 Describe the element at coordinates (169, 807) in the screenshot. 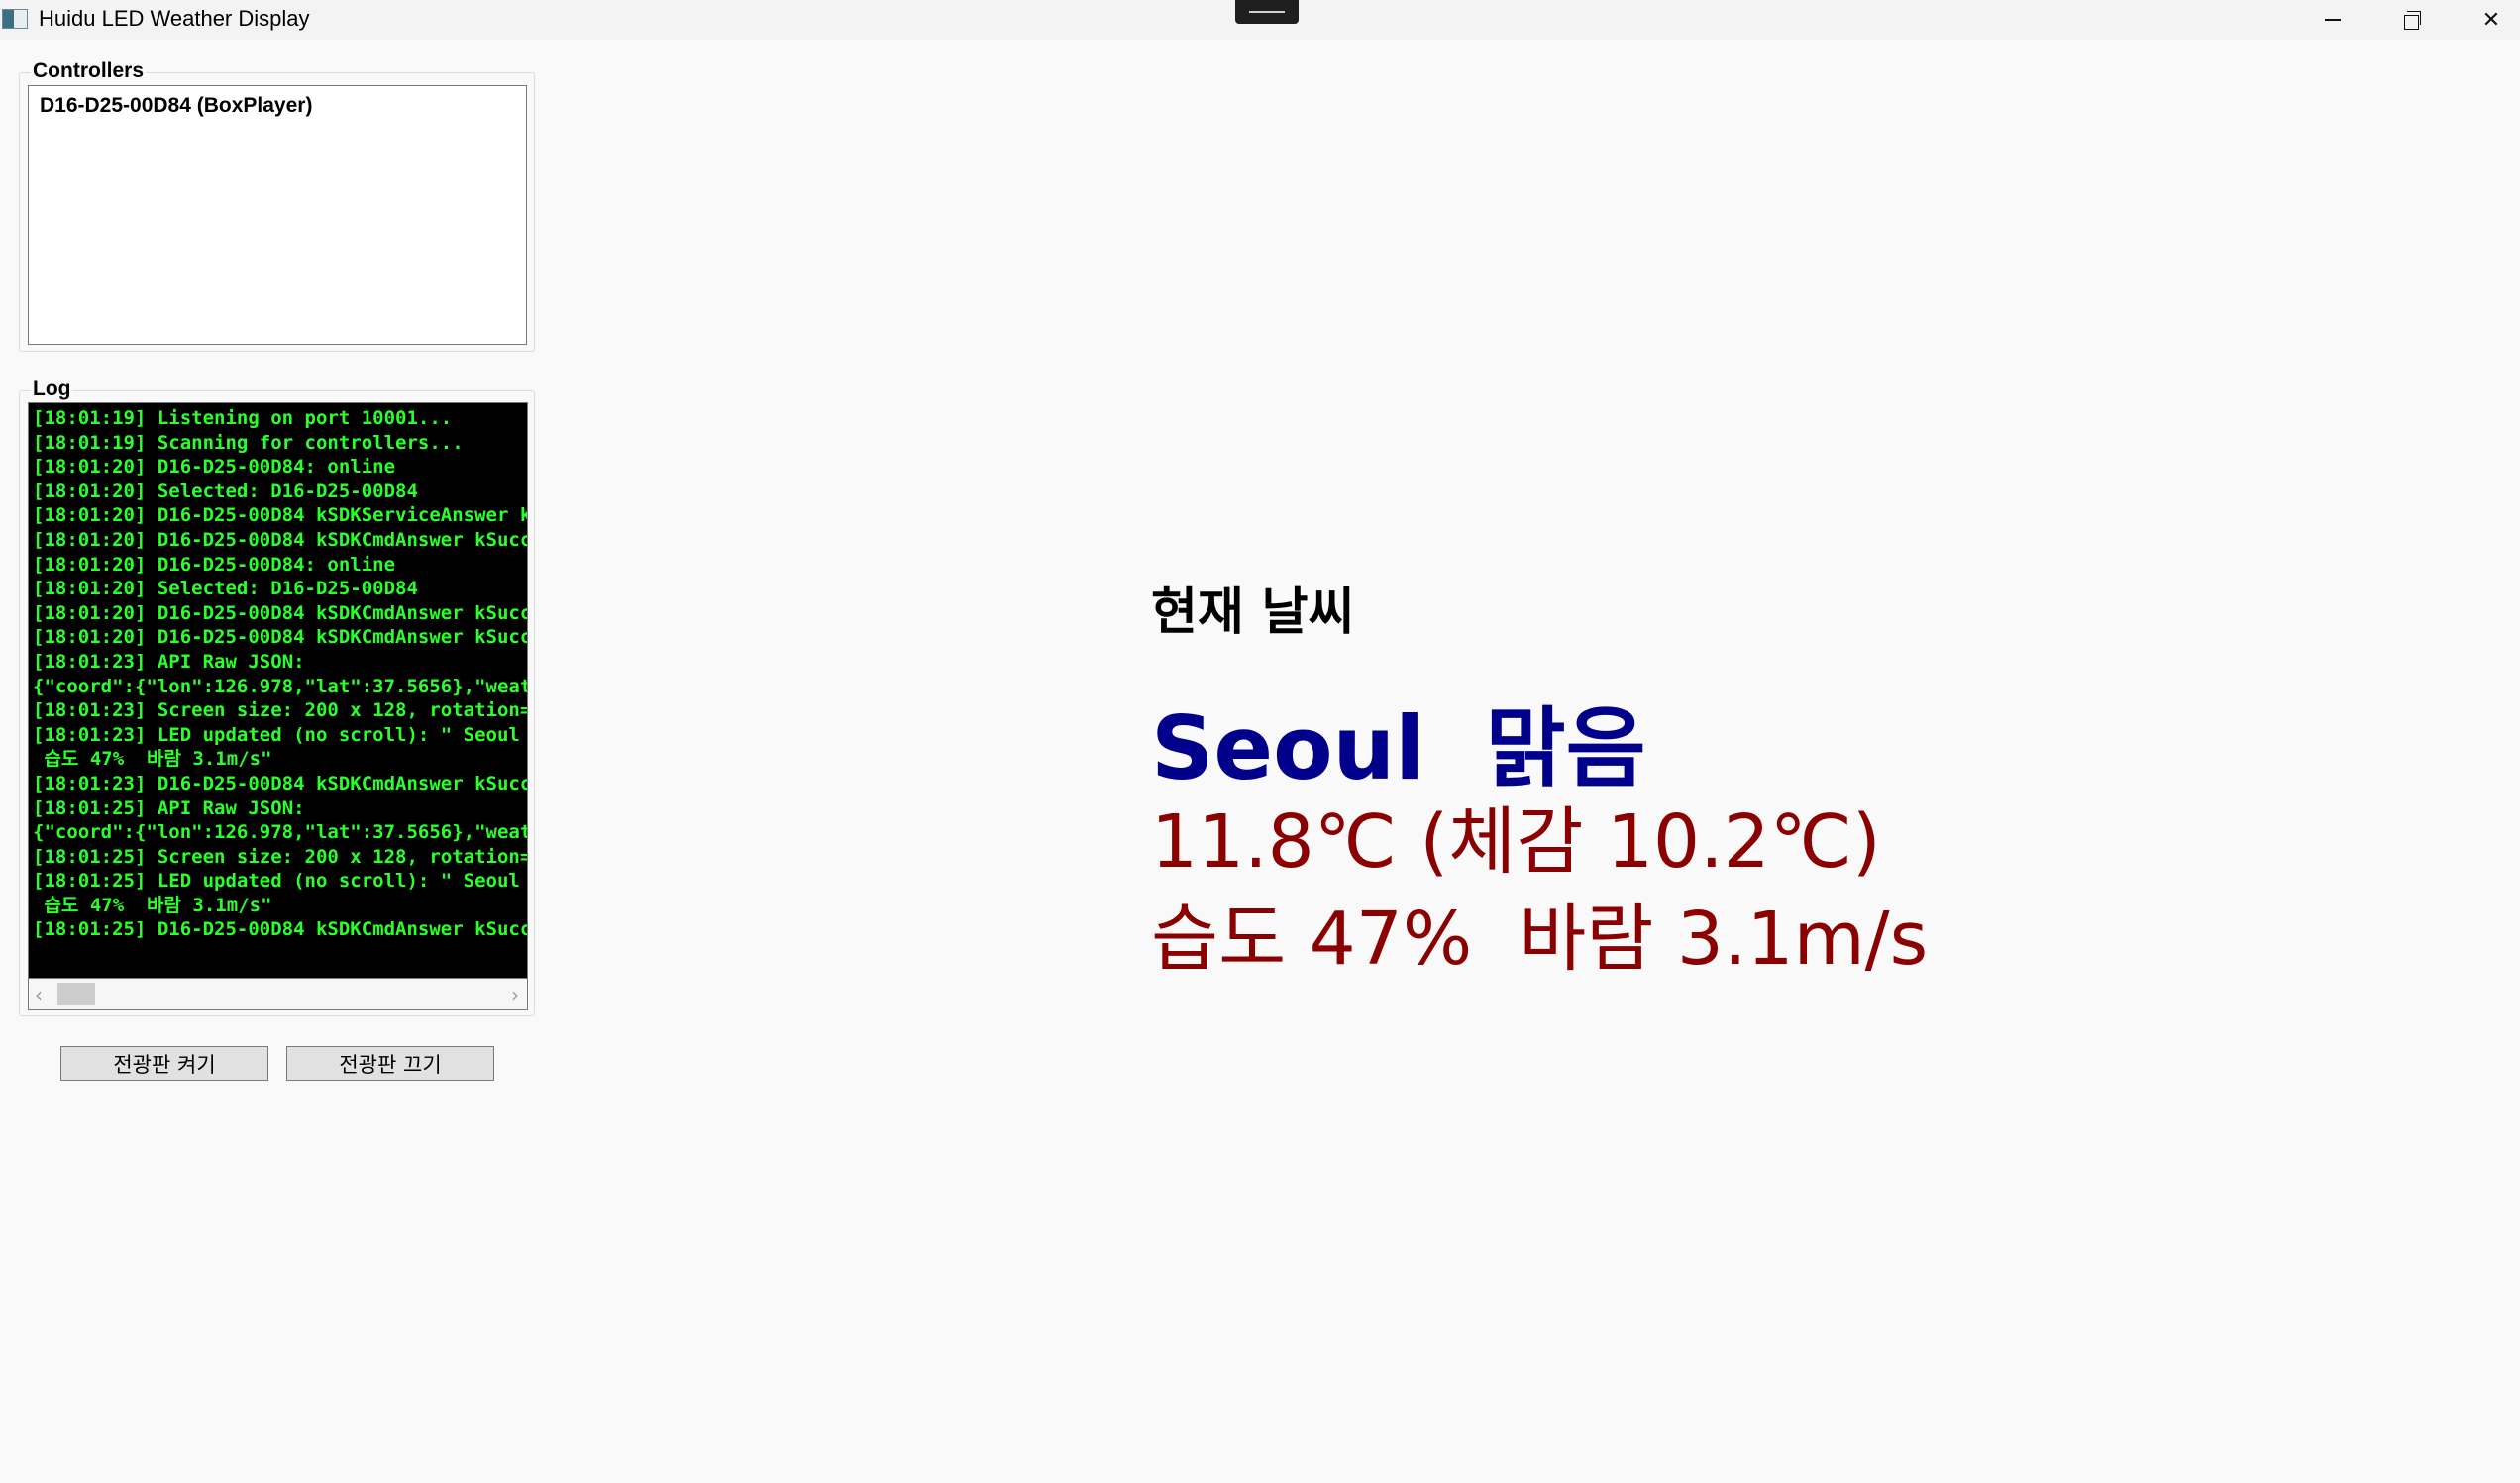

I see `log-line: [18:01:25] API Raw JSON:` at that location.